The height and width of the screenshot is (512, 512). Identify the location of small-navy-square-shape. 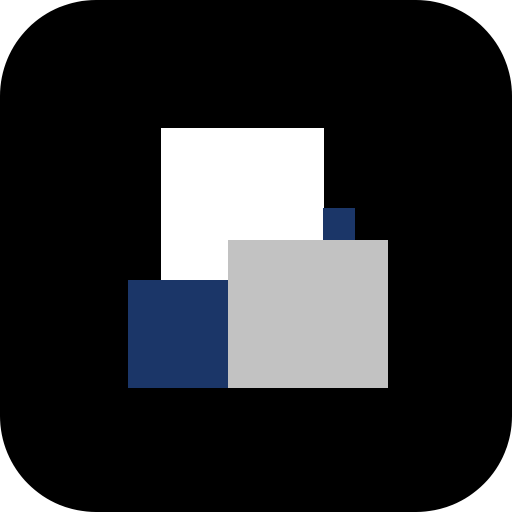
(339, 224).